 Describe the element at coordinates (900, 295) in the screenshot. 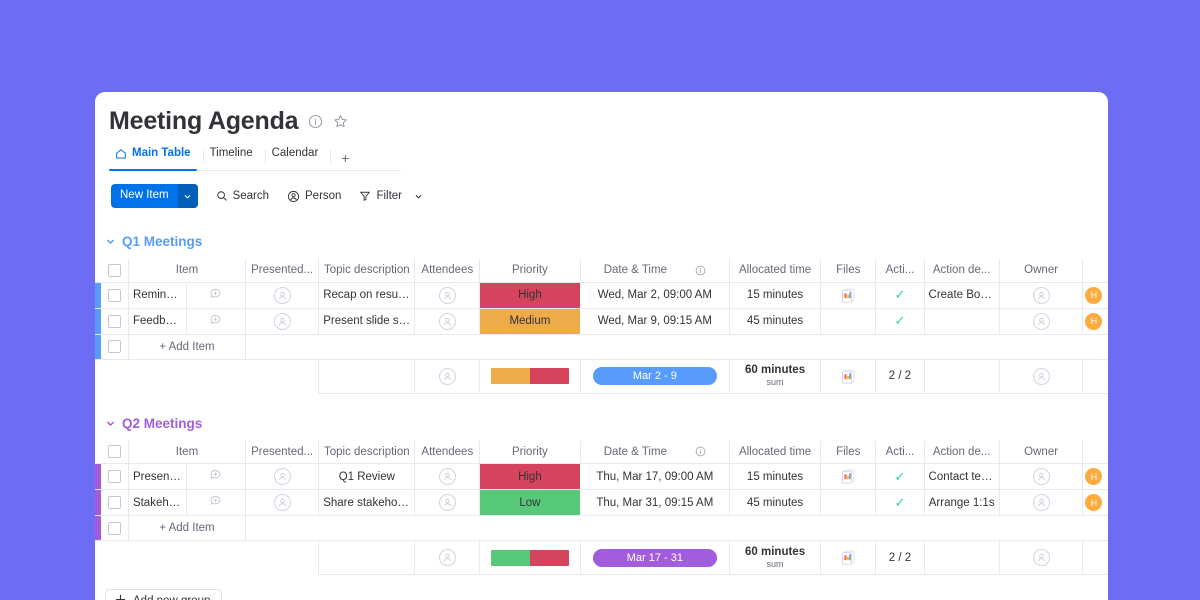

I see `cell-action: ✓` at that location.